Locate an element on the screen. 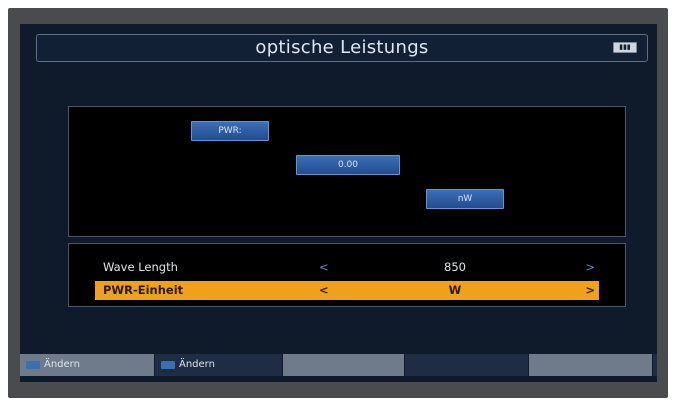 The image size is (678, 409). power-unit-chip: nW is located at coordinates (465, 199).